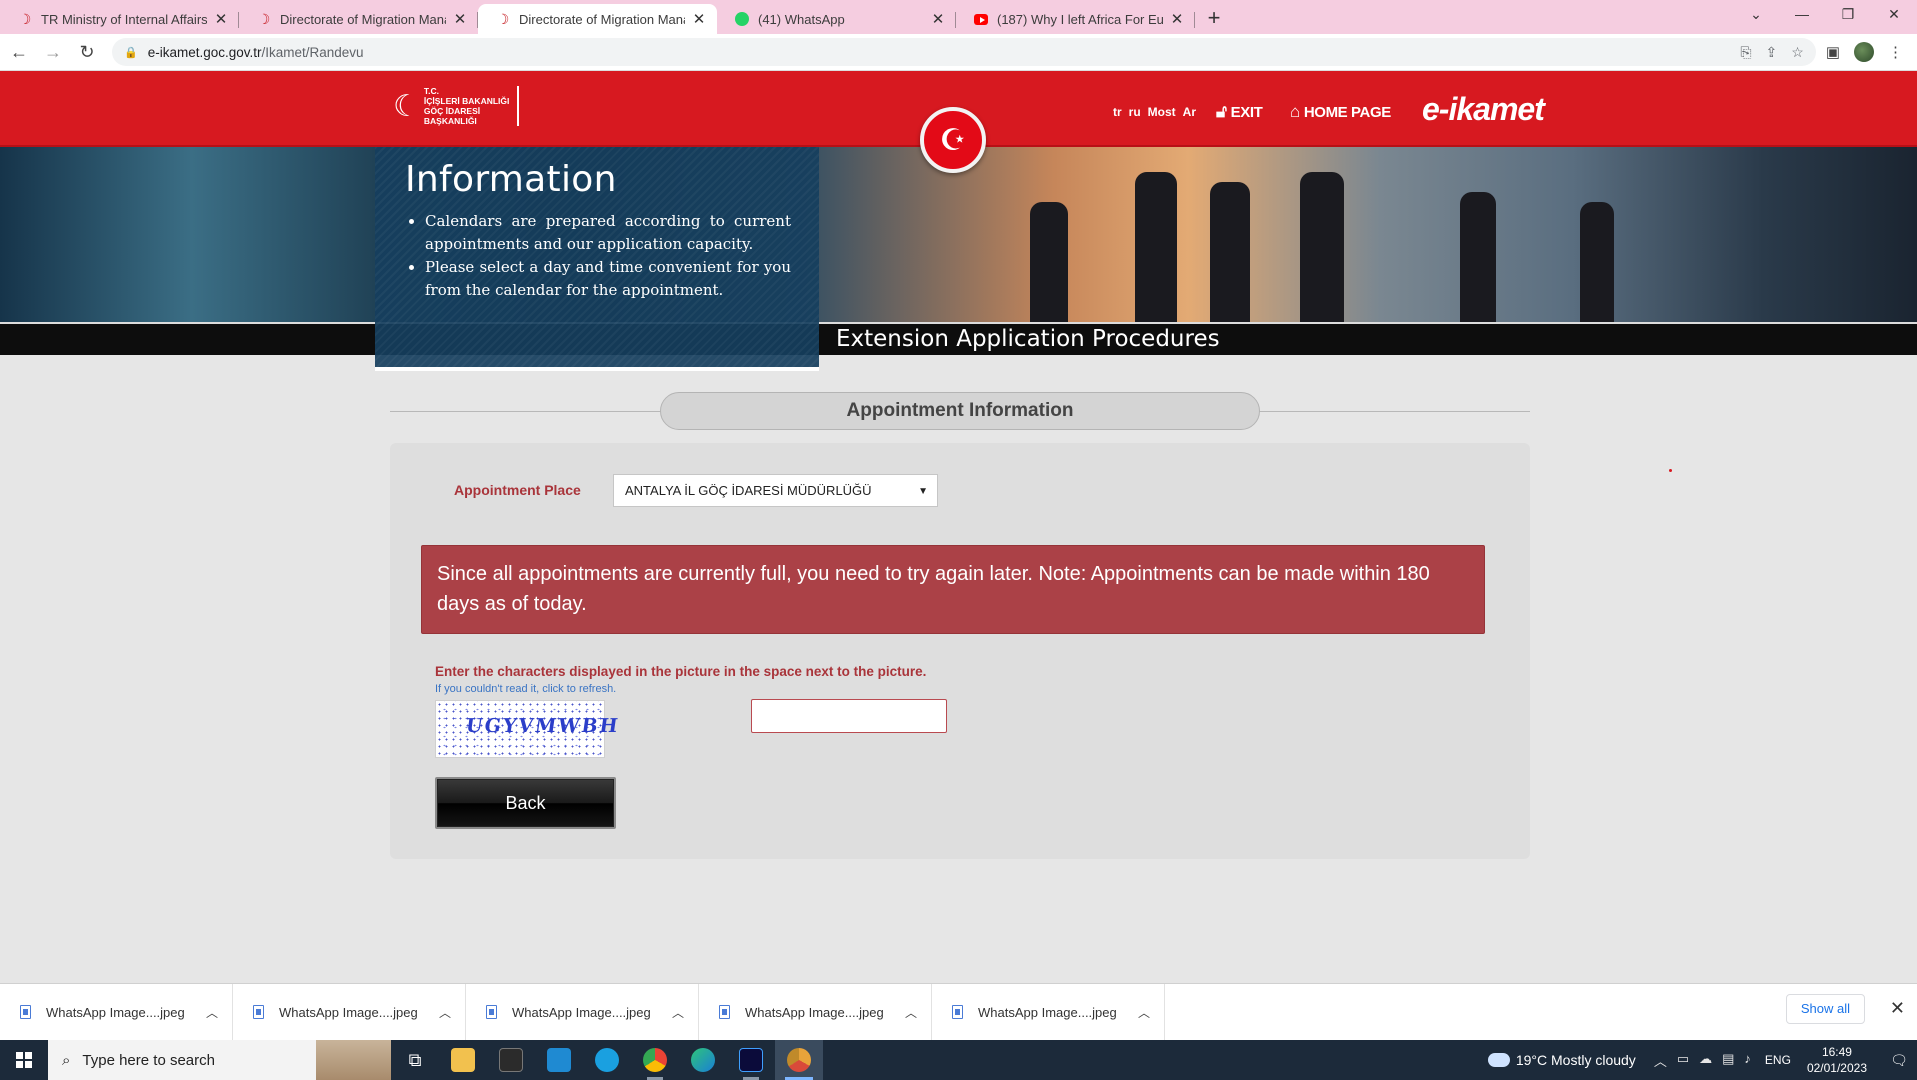  What do you see at coordinates (1135, 112) in the screenshot?
I see `lang-ru: ru` at bounding box center [1135, 112].